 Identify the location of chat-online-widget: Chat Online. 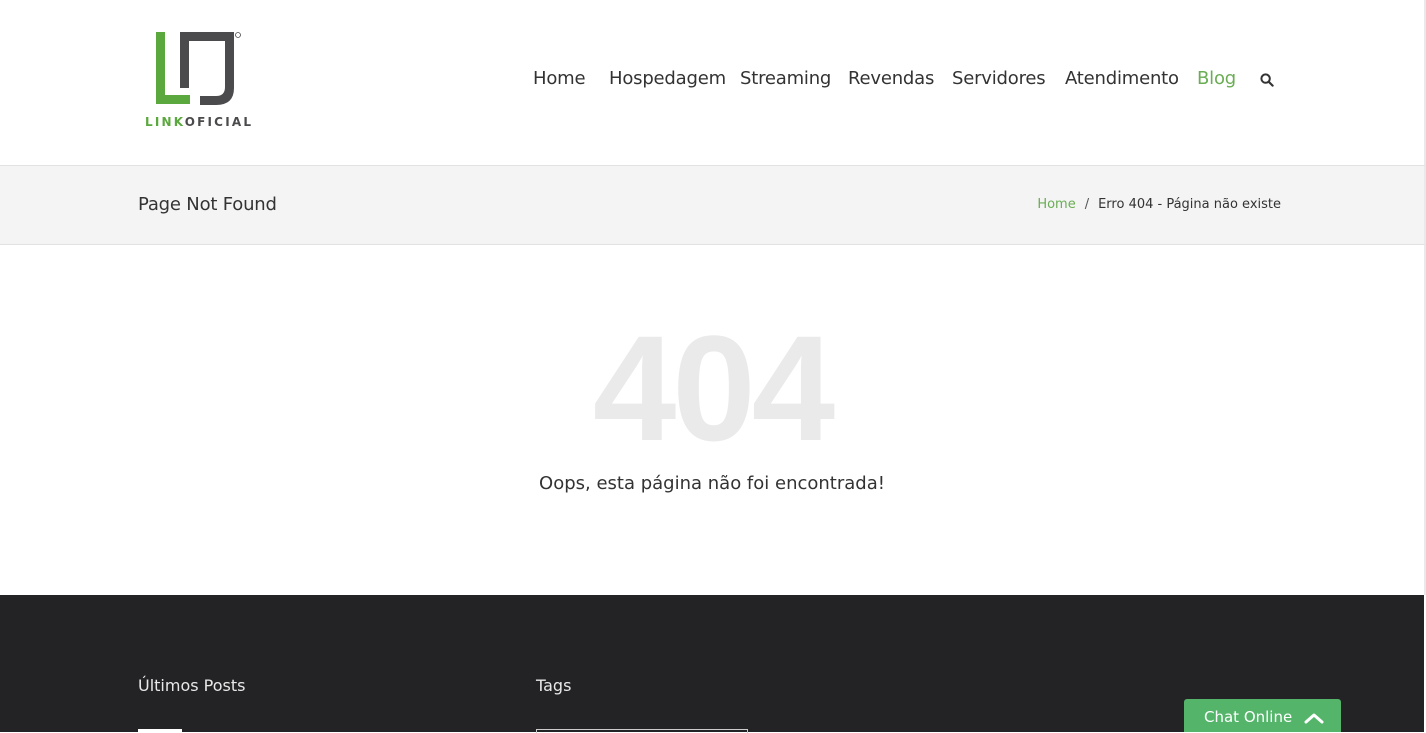
(1262, 715).